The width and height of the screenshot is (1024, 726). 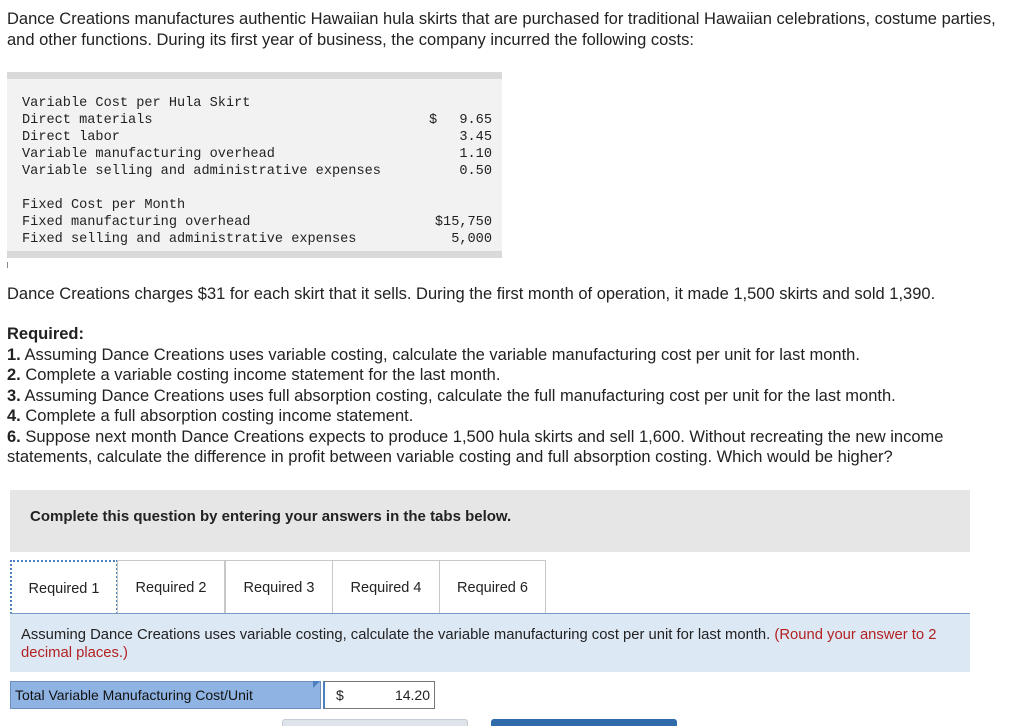 I want to click on next-button, so click(x=584, y=722).